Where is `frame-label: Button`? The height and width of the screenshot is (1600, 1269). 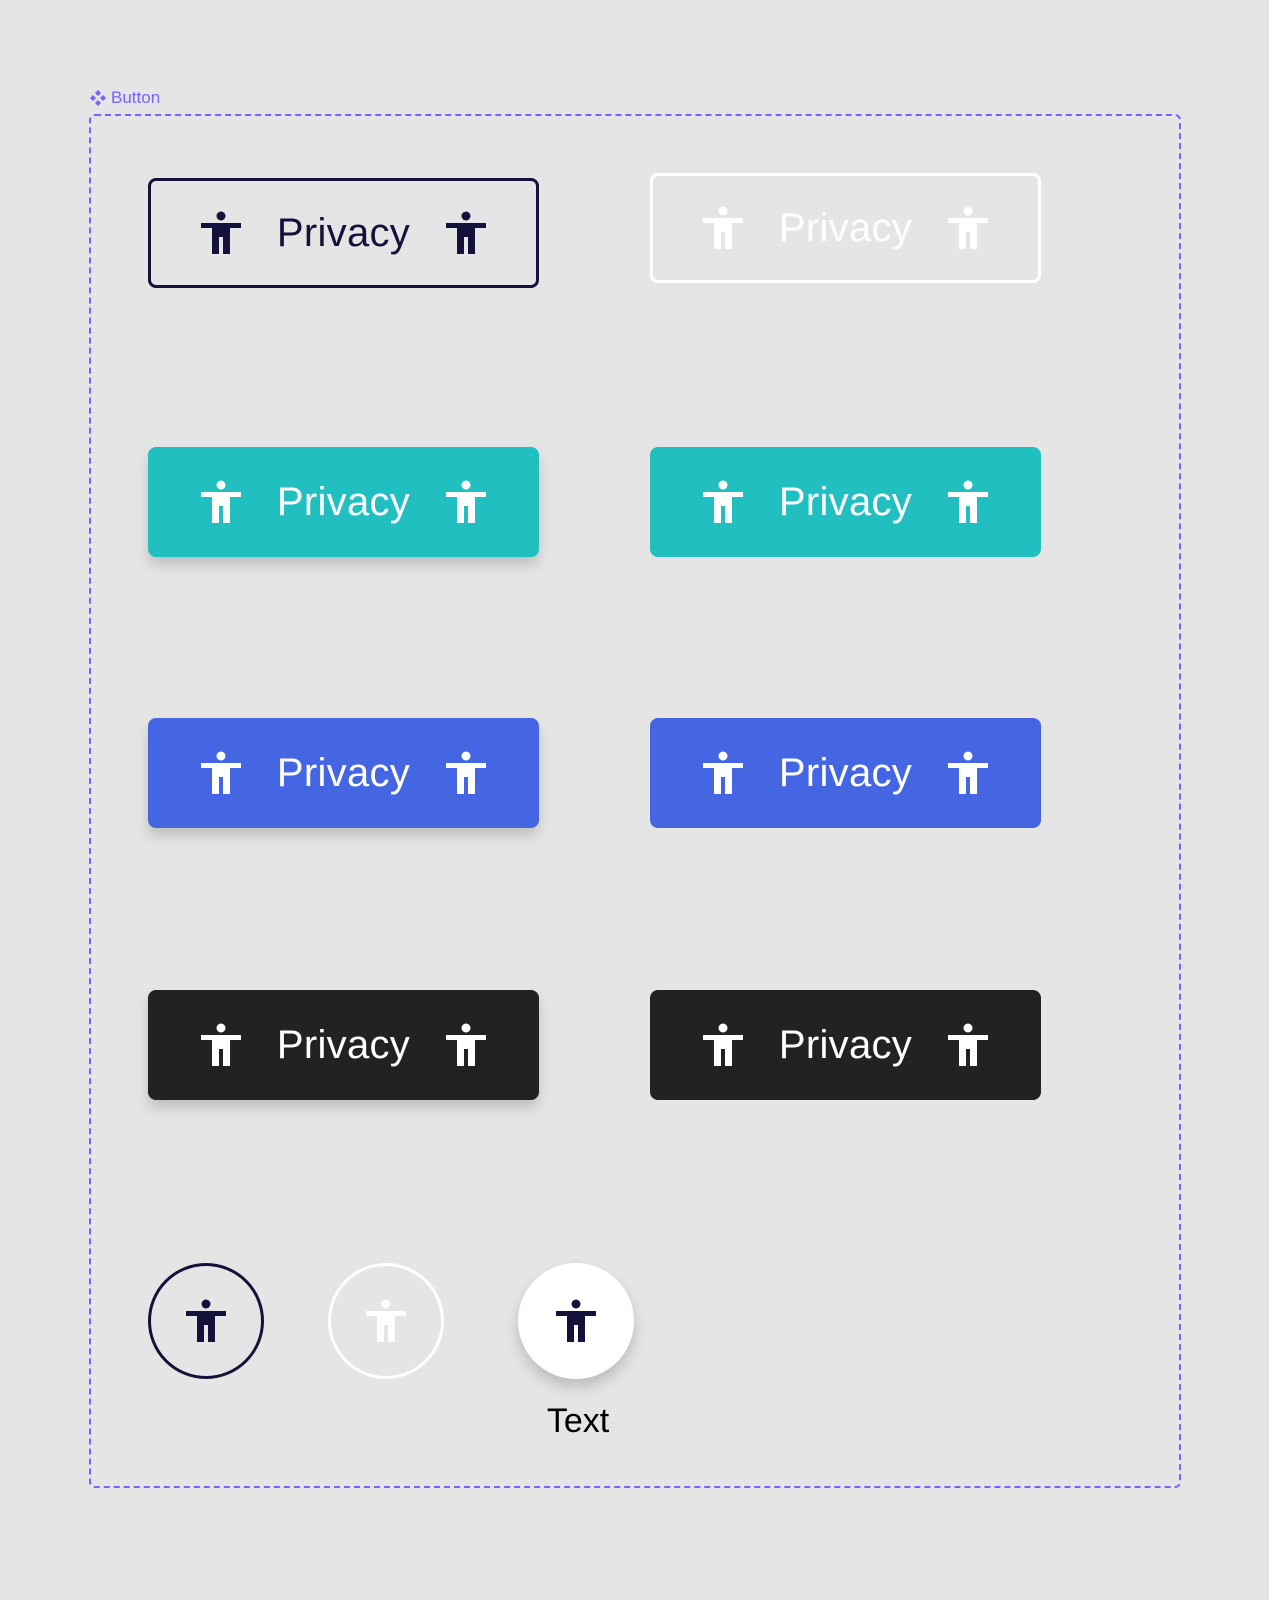 frame-label: Button is located at coordinates (124, 98).